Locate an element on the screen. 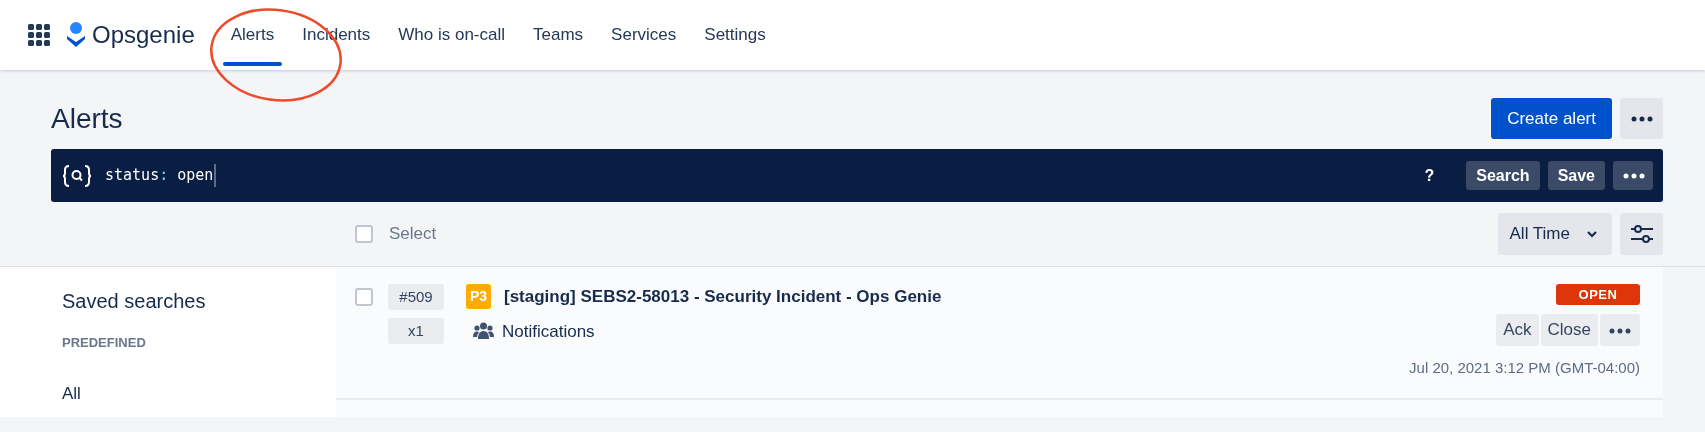 The width and height of the screenshot is (1705, 432). ack-button: Ack is located at coordinates (1517, 330).